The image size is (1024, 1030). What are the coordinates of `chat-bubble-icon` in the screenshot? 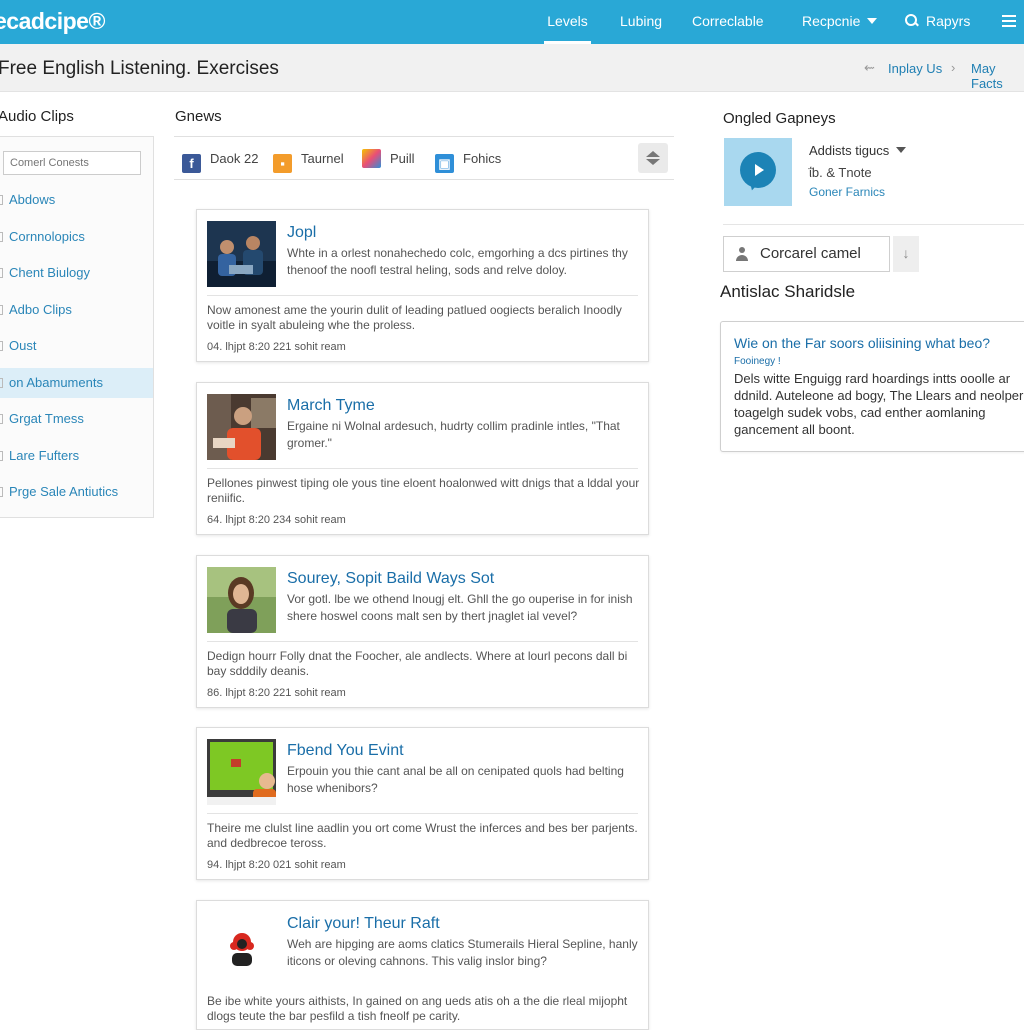 It's located at (758, 170).